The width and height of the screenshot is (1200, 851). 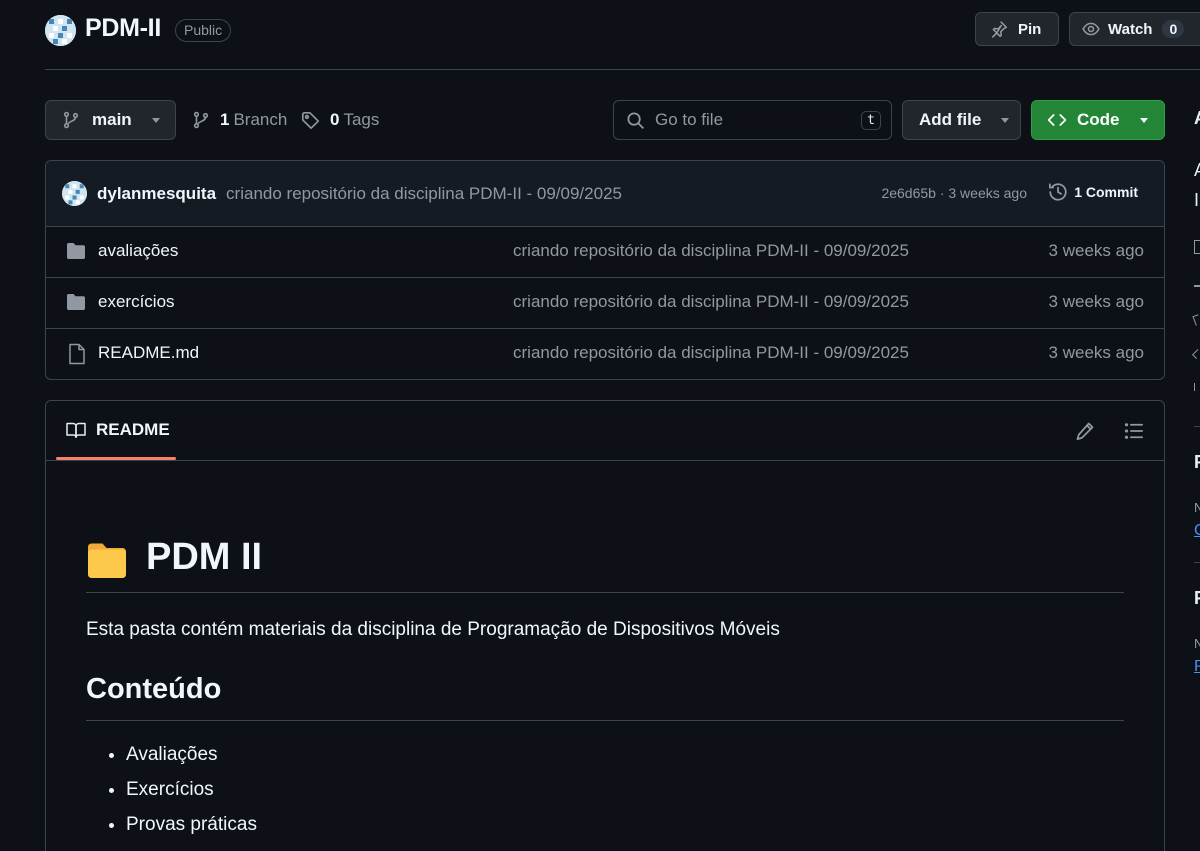 What do you see at coordinates (191, 831) in the screenshot?
I see `list-item: Provas práticas` at bounding box center [191, 831].